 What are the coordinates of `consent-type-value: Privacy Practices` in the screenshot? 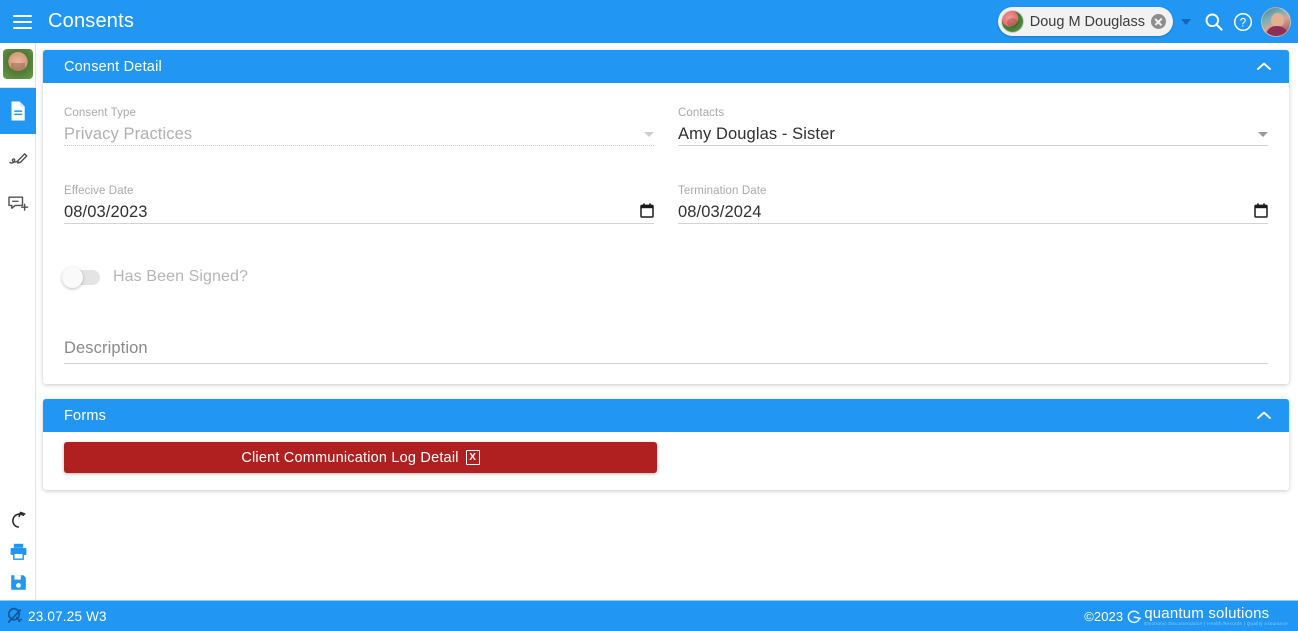 It's located at (128, 134).